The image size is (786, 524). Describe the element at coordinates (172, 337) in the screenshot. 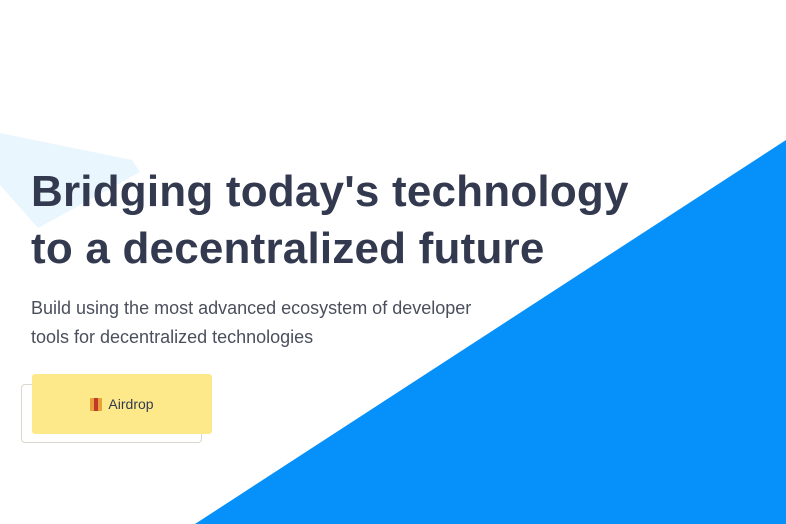

I see `subtitle-line-2: tools for decentralized technologies` at that location.